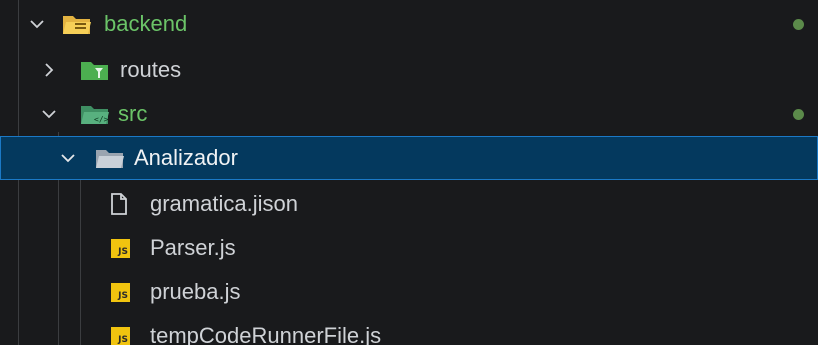  What do you see at coordinates (151, 69) in the screenshot?
I see `tree-item-label: routes` at bounding box center [151, 69].